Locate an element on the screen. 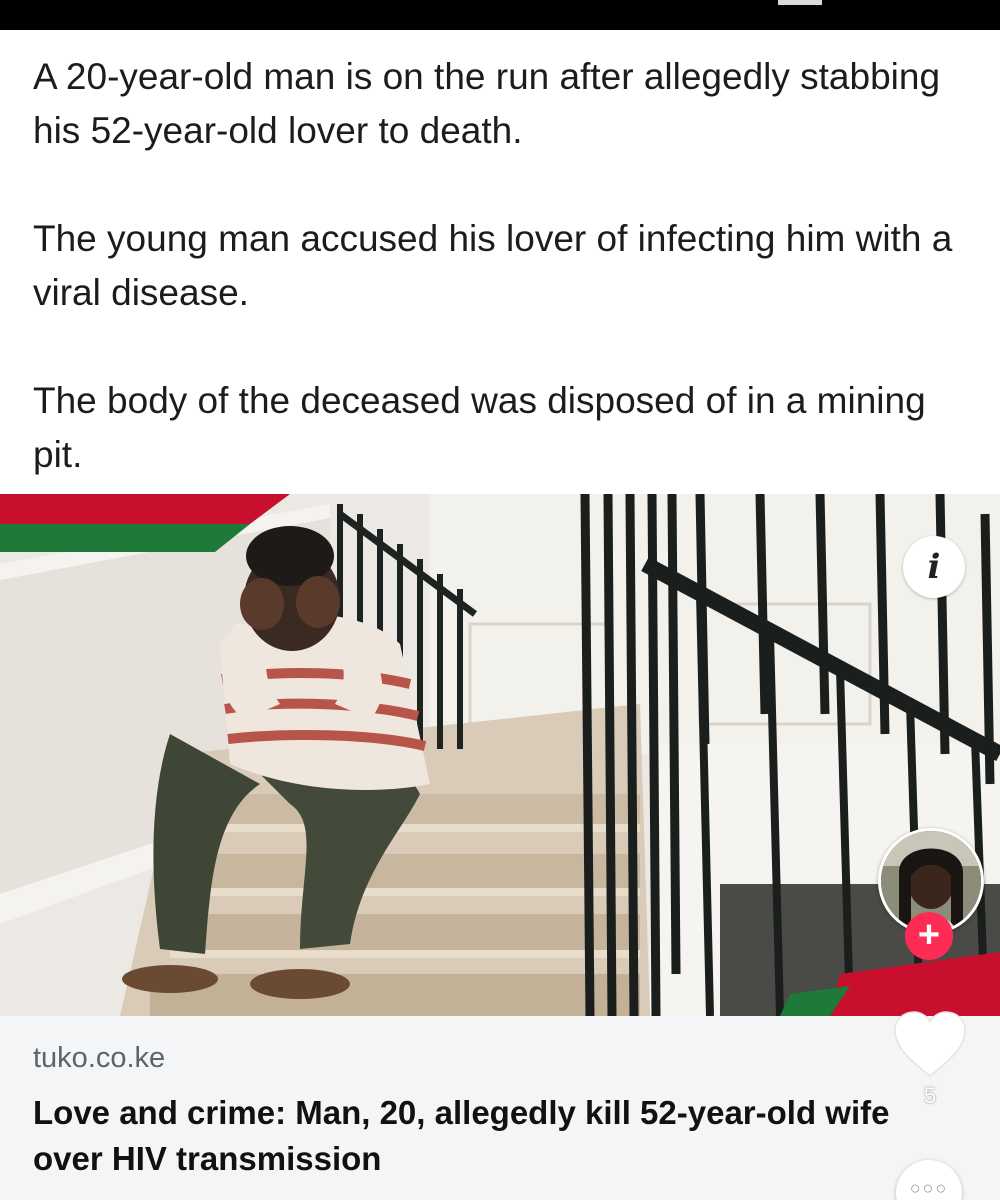 This screenshot has width=1000, height=1200. top-bar-tab-indicator is located at coordinates (800, 2).